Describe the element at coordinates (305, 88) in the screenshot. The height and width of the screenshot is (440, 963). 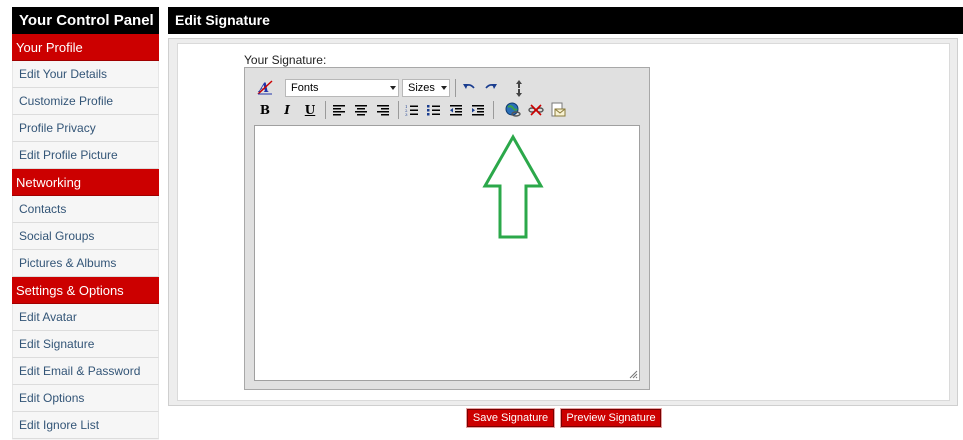
I see `font-select-value: Fonts` at that location.